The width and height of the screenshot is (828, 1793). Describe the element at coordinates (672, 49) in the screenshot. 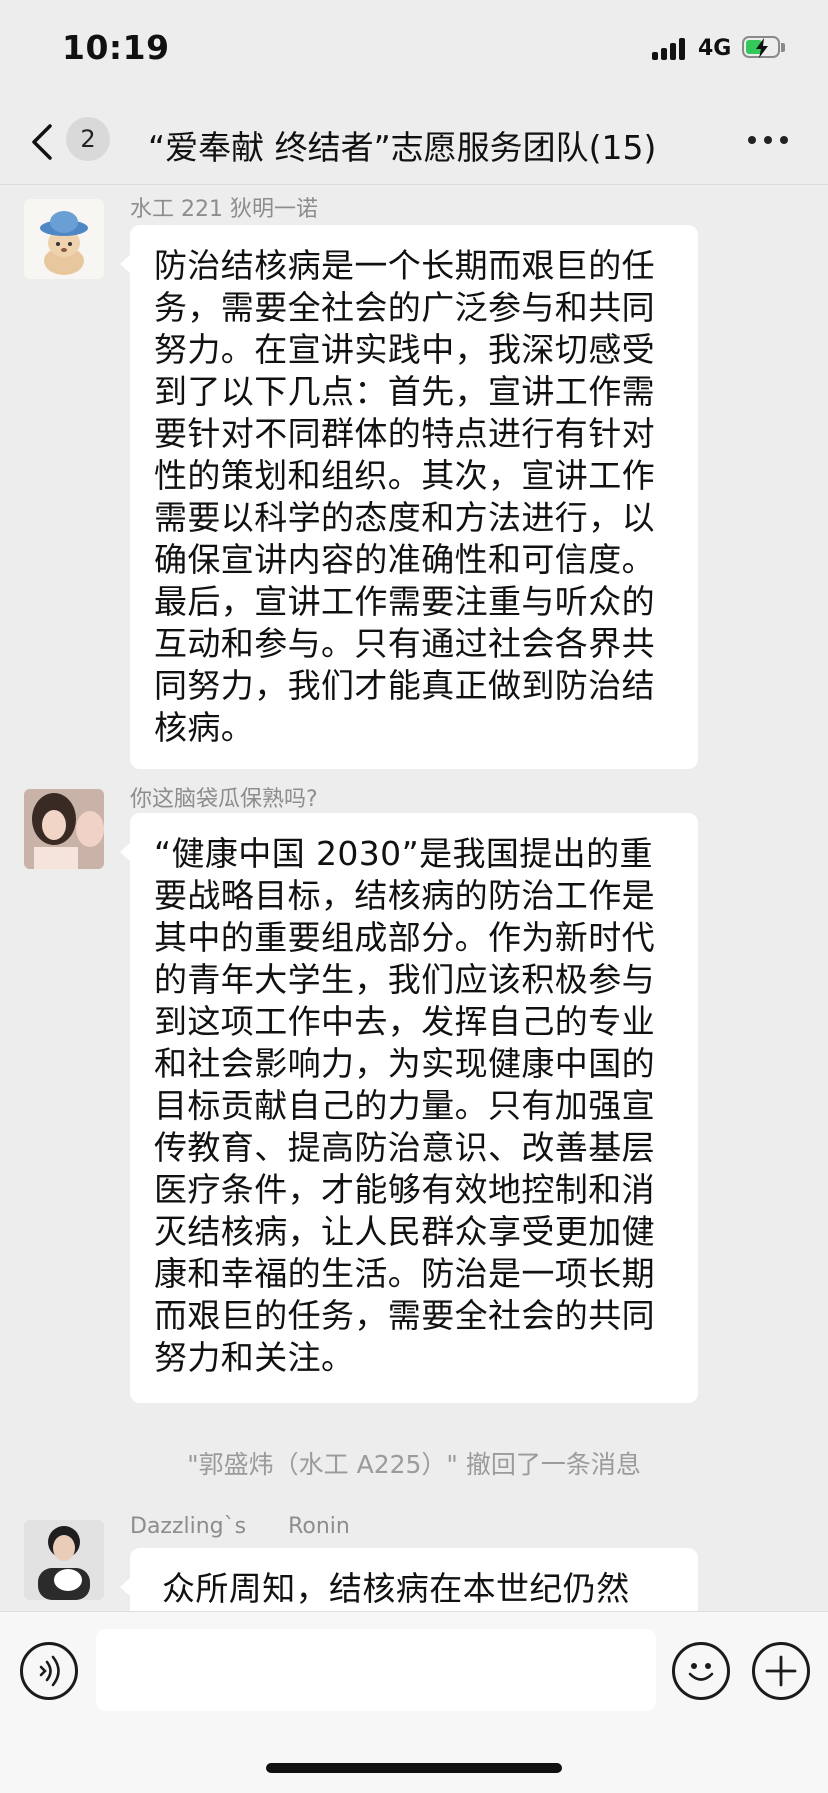

I see `signal-icon` at that location.